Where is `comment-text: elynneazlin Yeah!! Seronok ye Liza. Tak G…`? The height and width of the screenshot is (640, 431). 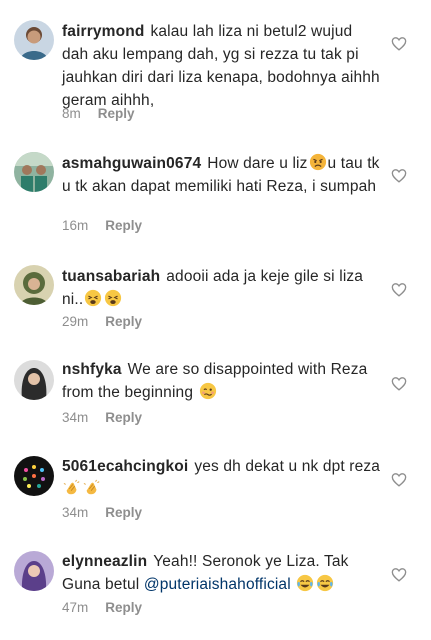 comment-text: elynneazlin Yeah!! Seronok ye Liza. Tak G… is located at coordinates (222, 573).